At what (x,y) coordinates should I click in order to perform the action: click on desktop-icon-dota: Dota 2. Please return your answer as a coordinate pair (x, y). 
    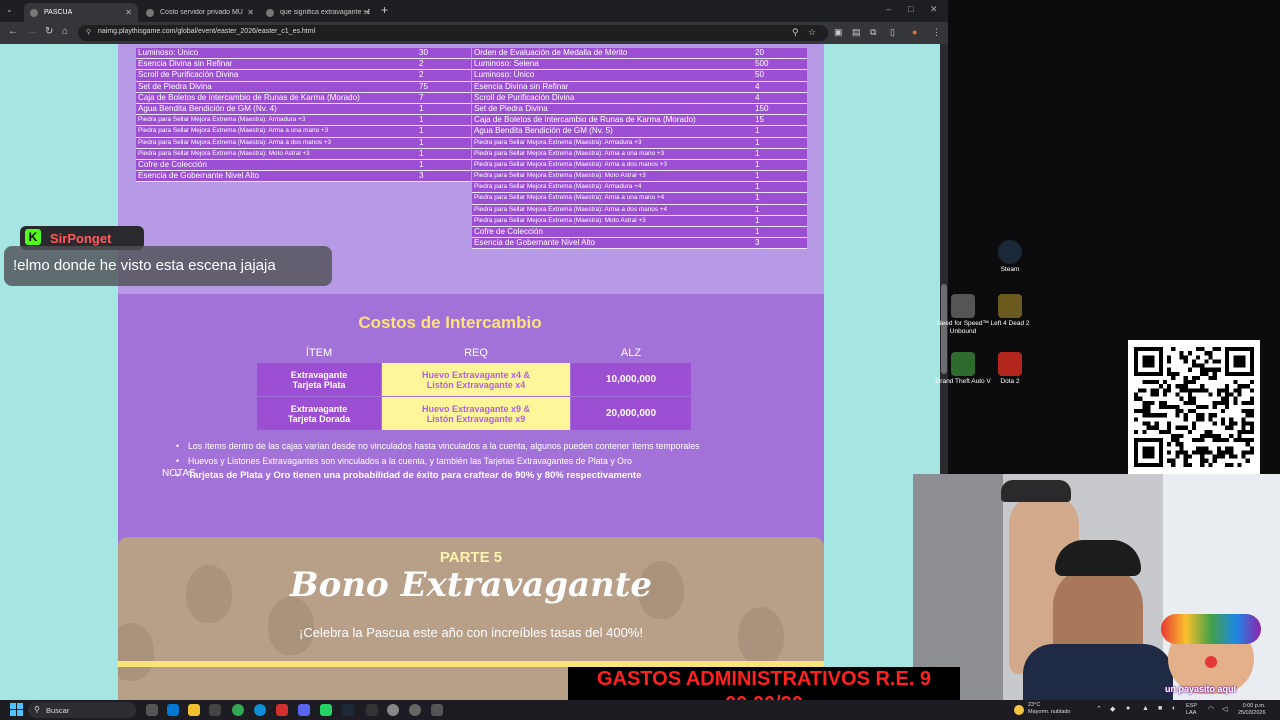
    Looking at the image, I should click on (1010, 369).